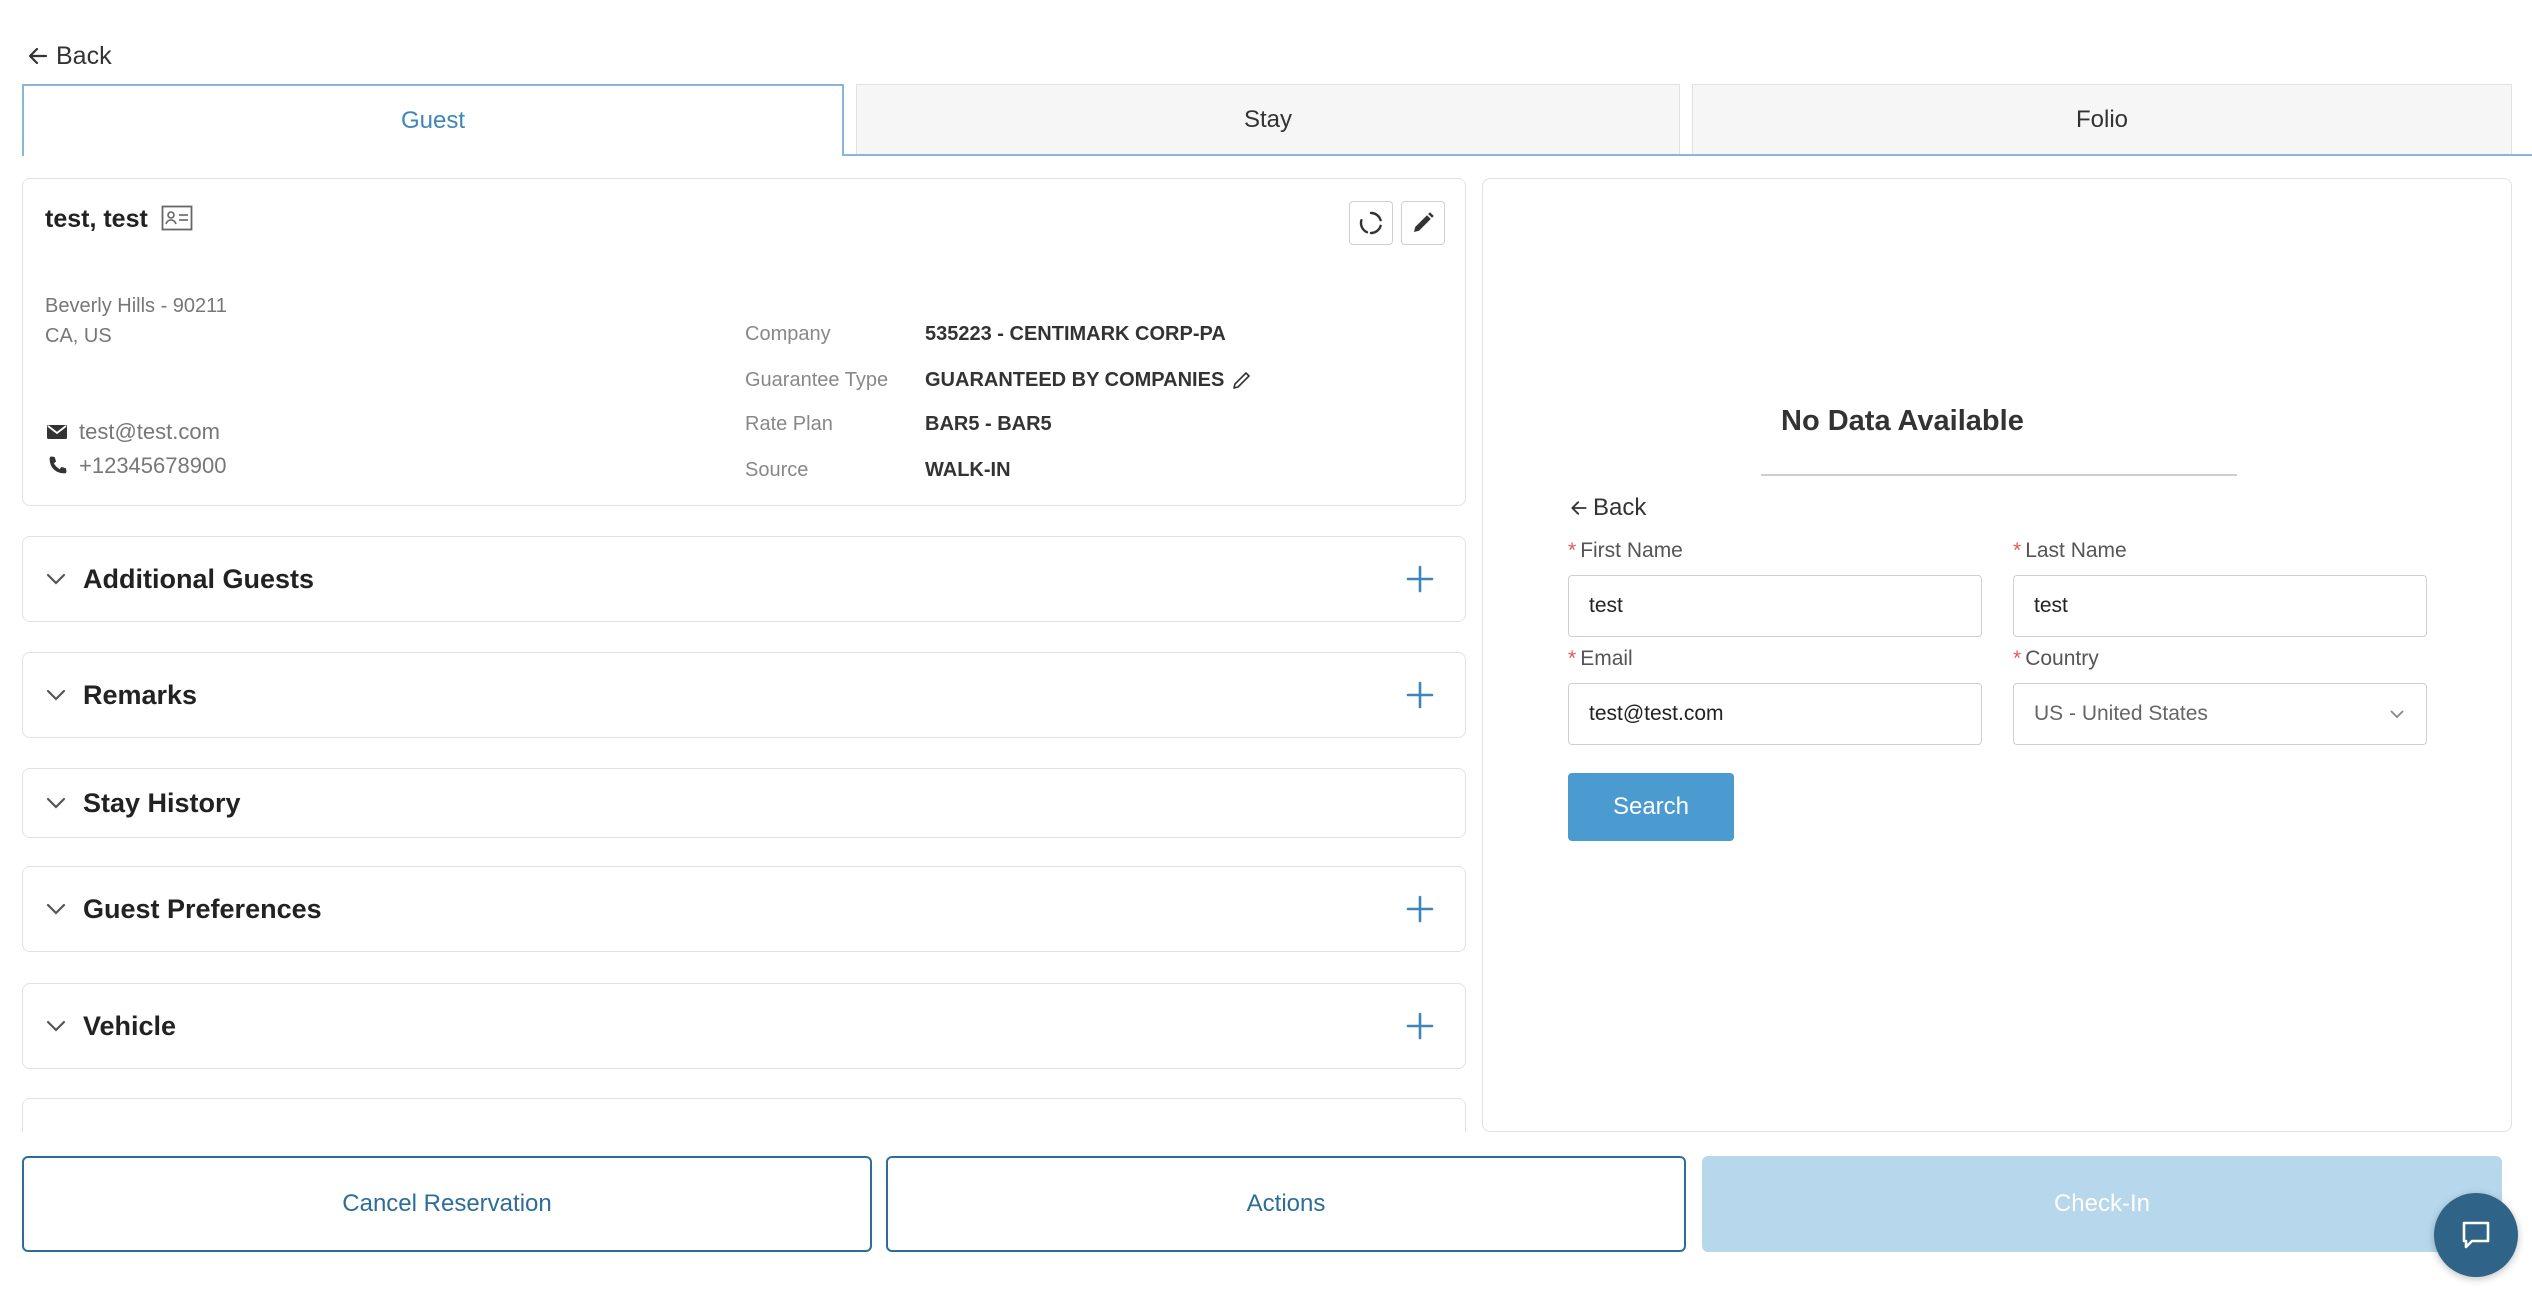 This screenshot has width=2532, height=1290. Describe the element at coordinates (447, 1204) in the screenshot. I see `cancel-reservation-button: Cancel Reservation` at that location.